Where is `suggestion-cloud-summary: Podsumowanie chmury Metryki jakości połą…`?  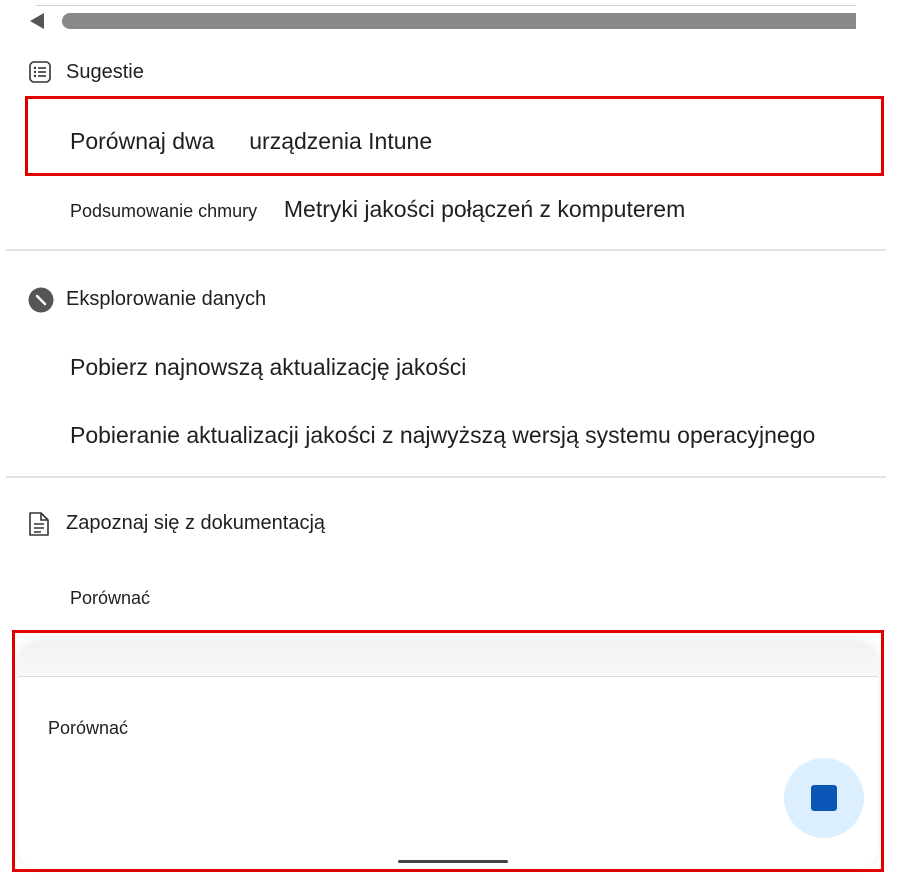
suggestion-cloud-summary: Podsumowanie chmury Metryki jakości połą… is located at coordinates (377, 209).